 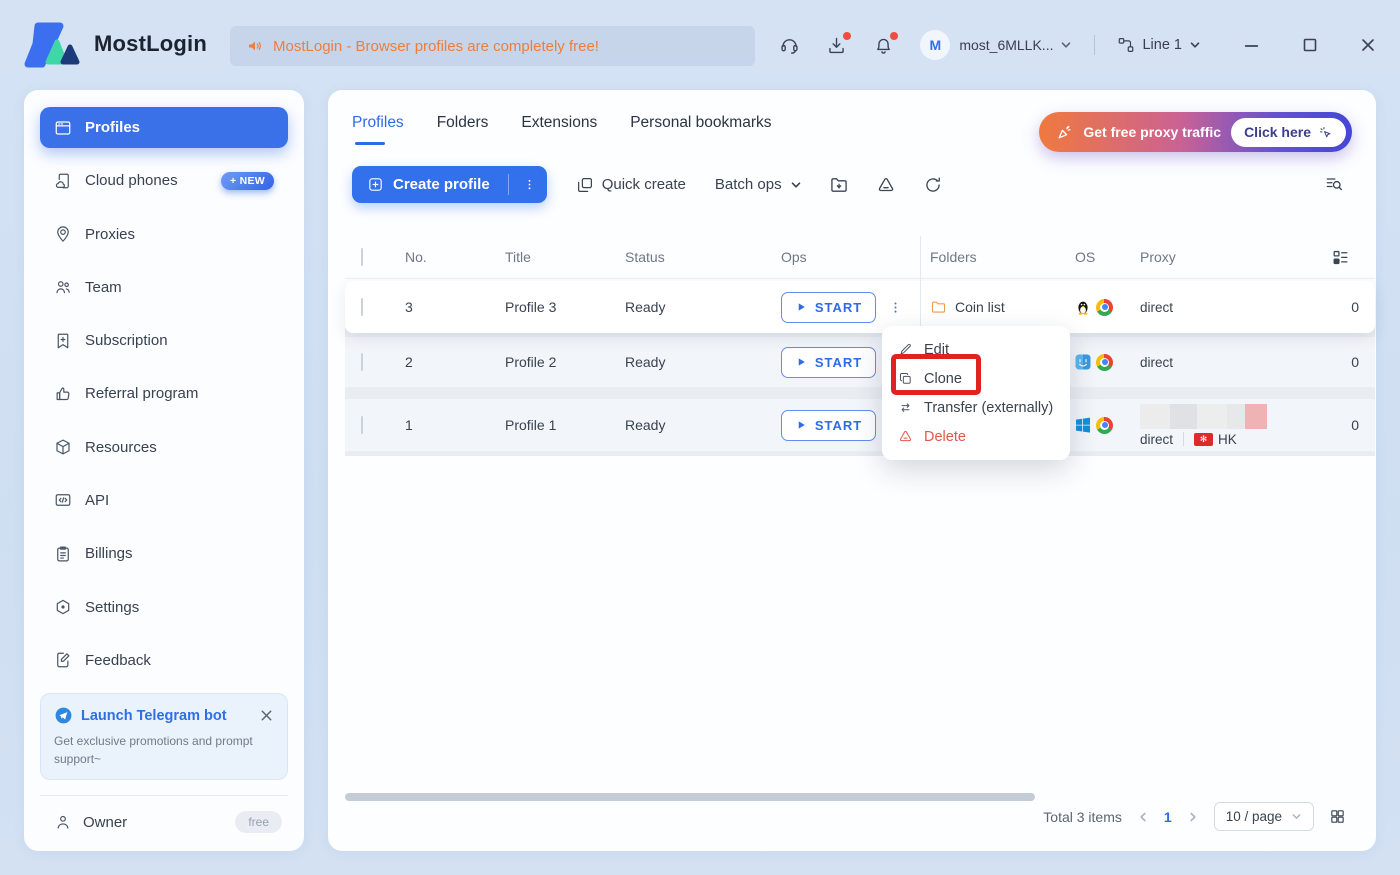 What do you see at coordinates (976, 349) in the screenshot?
I see `menu-item-edit: Edit` at bounding box center [976, 349].